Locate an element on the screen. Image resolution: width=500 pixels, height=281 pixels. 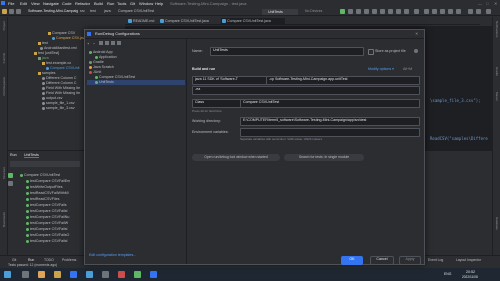
menu-git: Git is located at coordinates (132, 3).